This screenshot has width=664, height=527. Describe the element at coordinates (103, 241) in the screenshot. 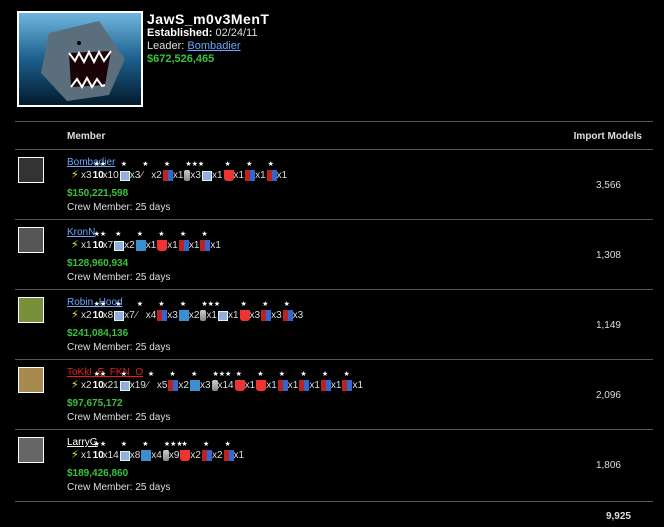

I see `award-ten-icon: 10 ★★ x7` at that location.